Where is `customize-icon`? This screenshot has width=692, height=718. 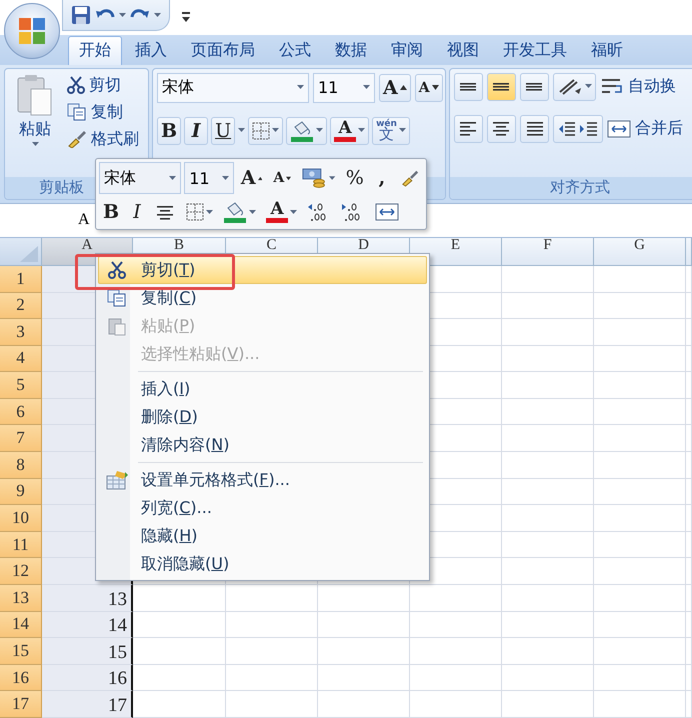 customize-icon is located at coordinates (186, 17).